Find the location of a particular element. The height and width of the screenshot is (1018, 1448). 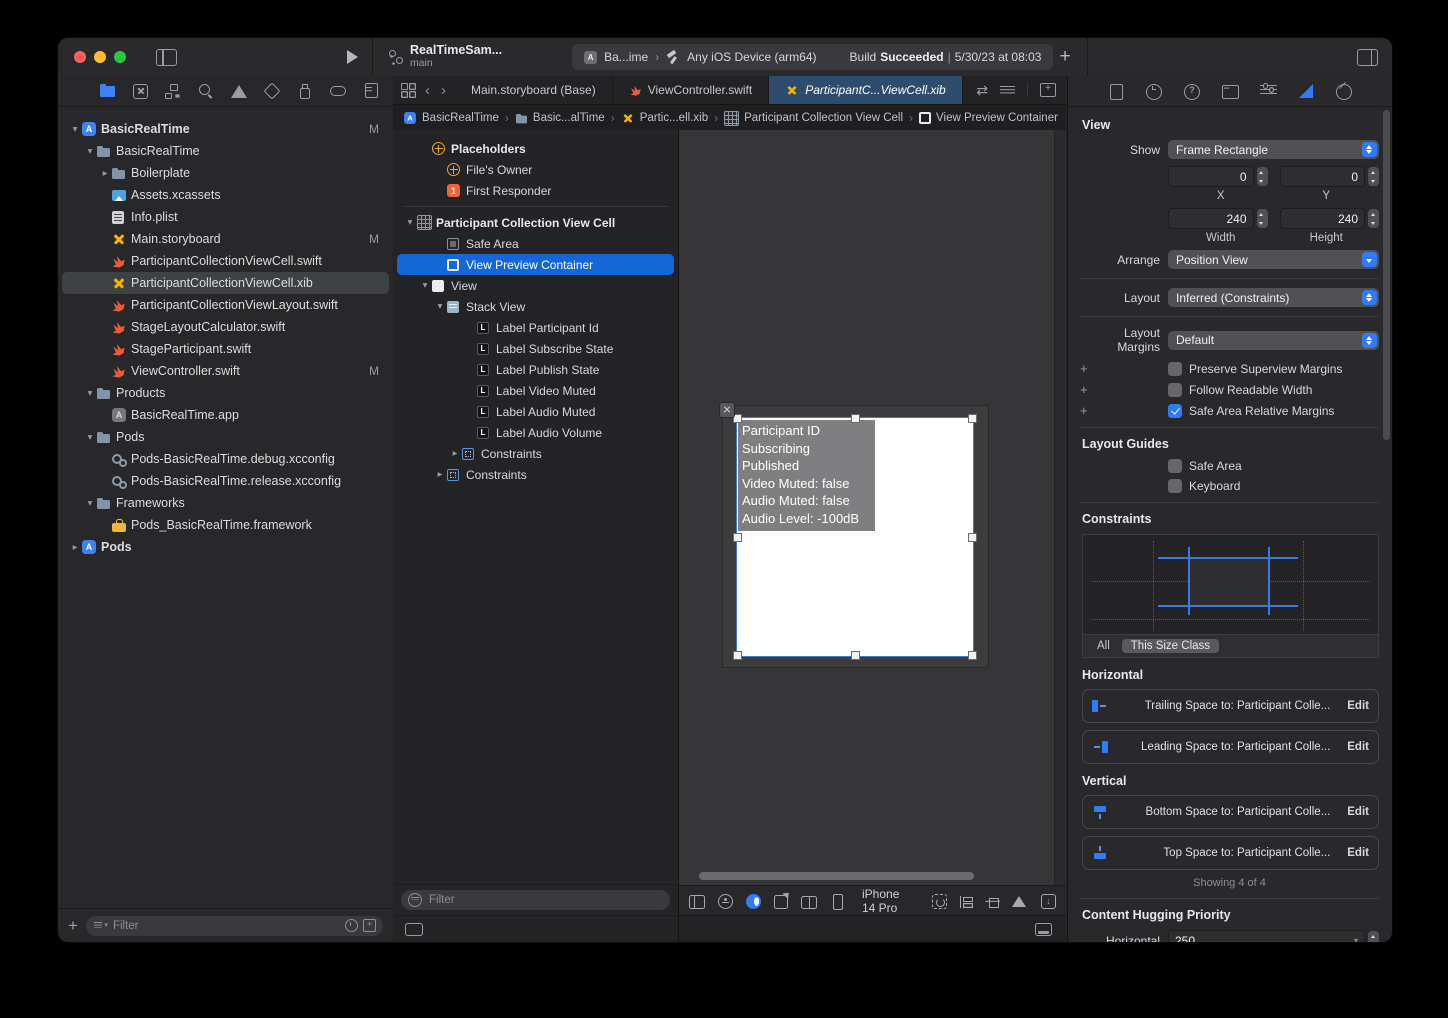

file-row: Assets.xcassets is located at coordinates (225, 195).